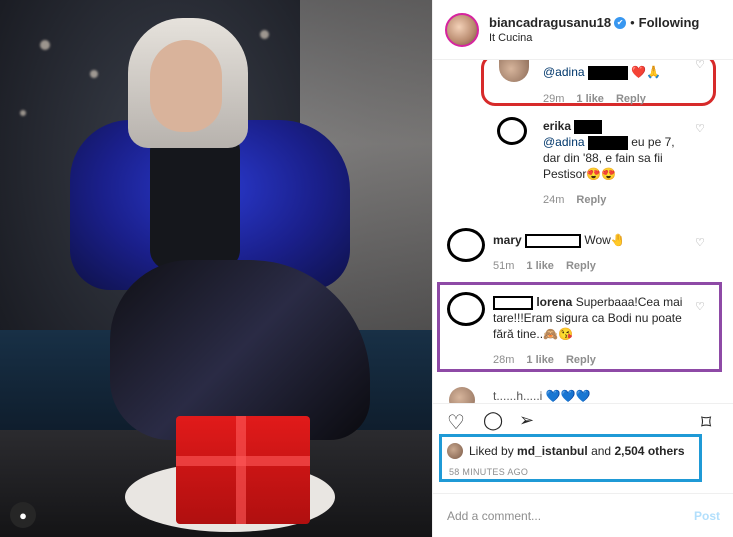 This screenshot has height=537, width=733. Describe the element at coordinates (583, 515) in the screenshot. I see `add-comment-bar: Add a comment... Post` at that location.